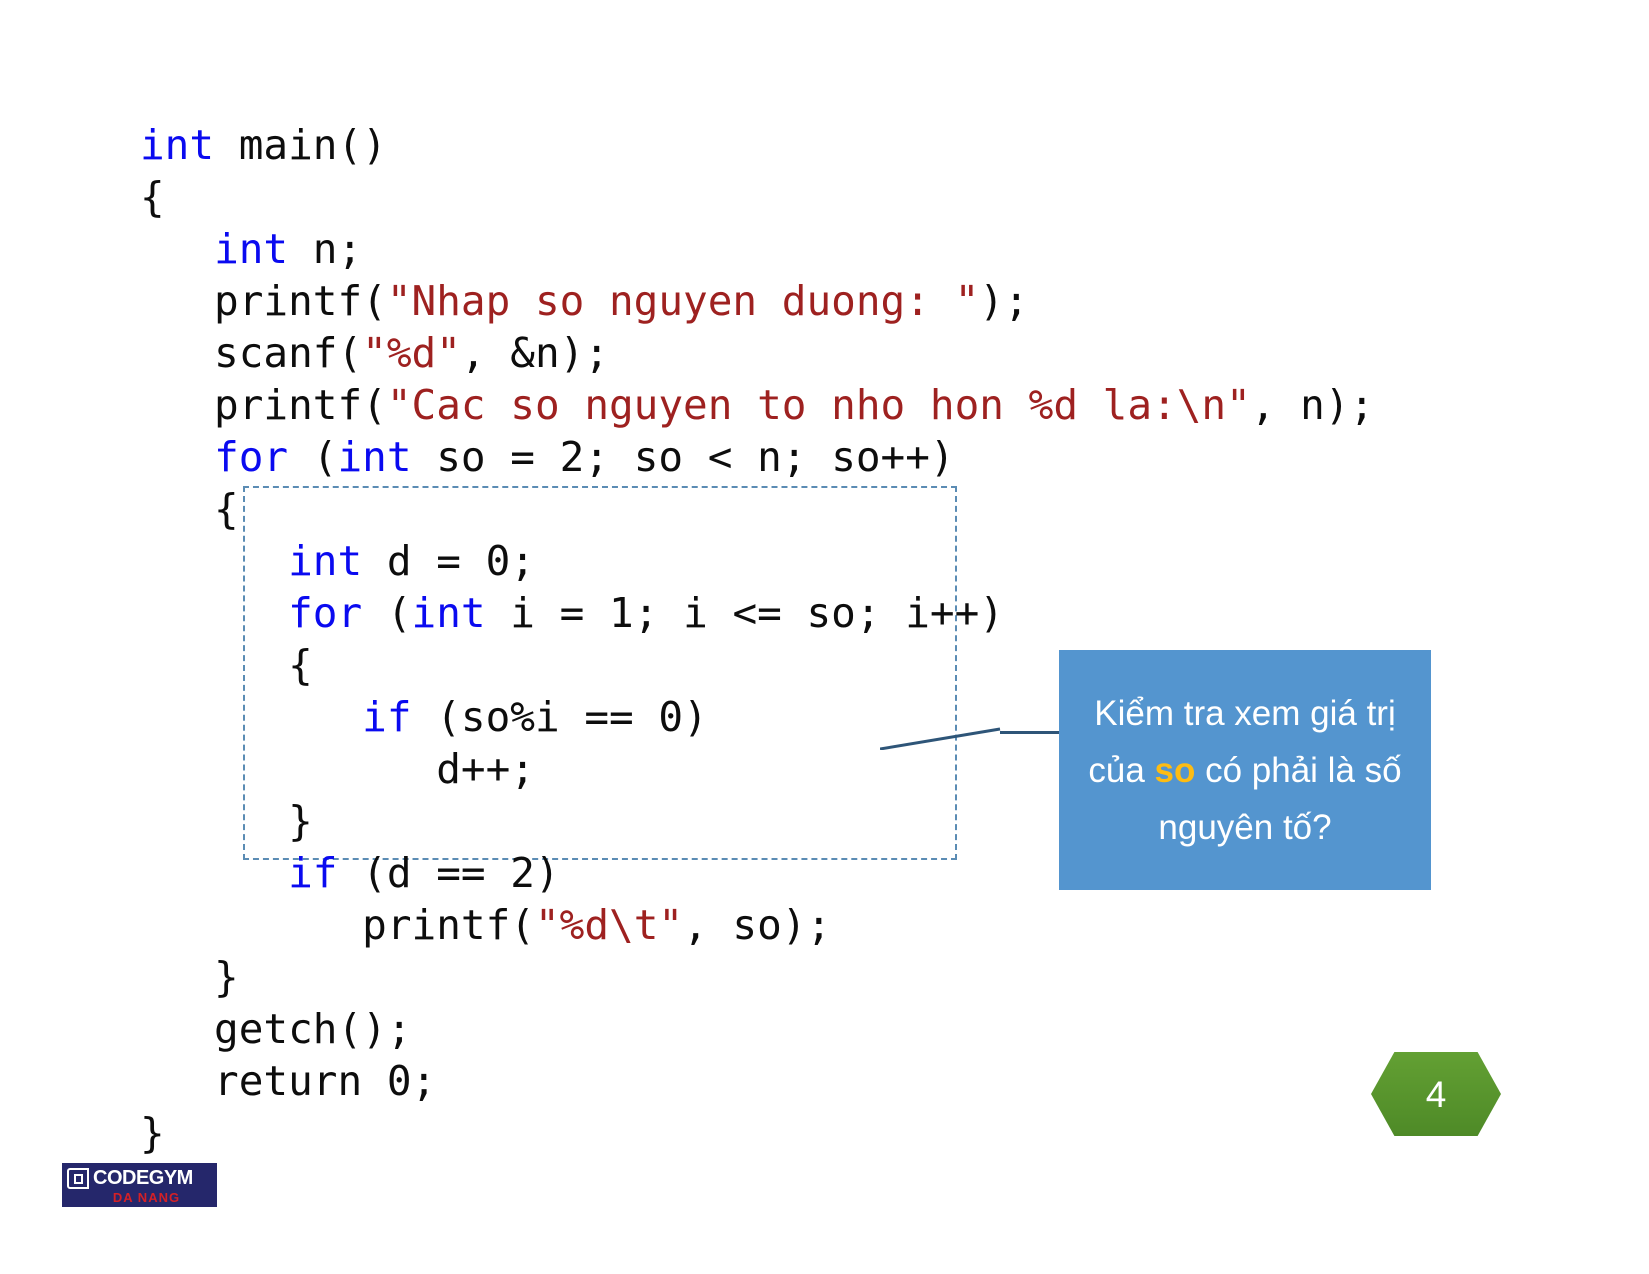 This screenshot has height=1274, width=1649. What do you see at coordinates (288, 249) in the screenshot?
I see `code-line: int n;` at bounding box center [288, 249].